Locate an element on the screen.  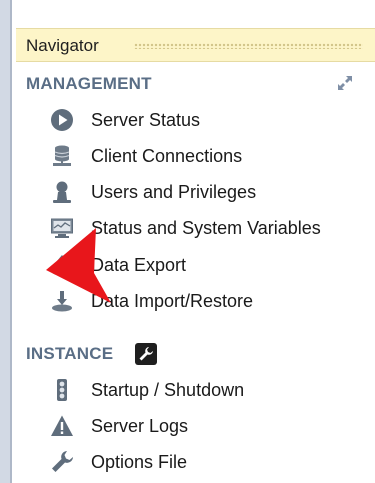
nav-item-data-export: Data Export is located at coordinates (118, 265).